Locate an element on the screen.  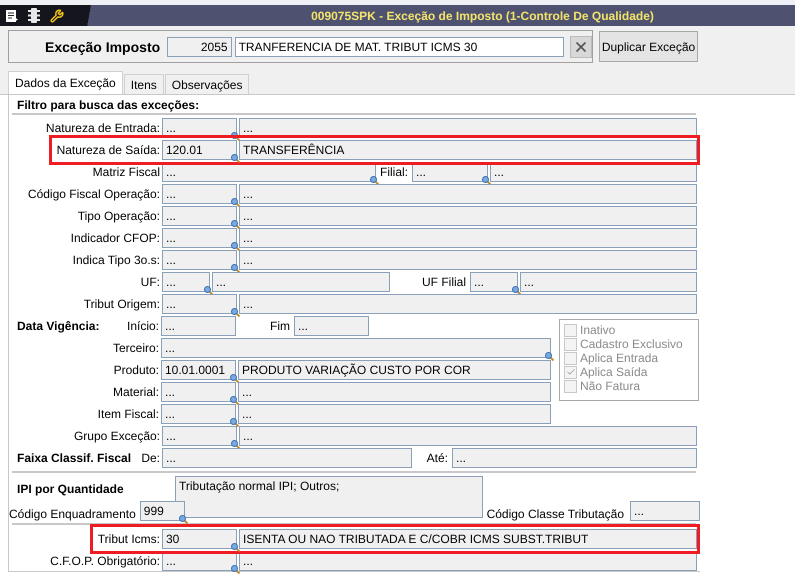
section-title: Filtro para busca das exceções: is located at coordinates (108, 105).